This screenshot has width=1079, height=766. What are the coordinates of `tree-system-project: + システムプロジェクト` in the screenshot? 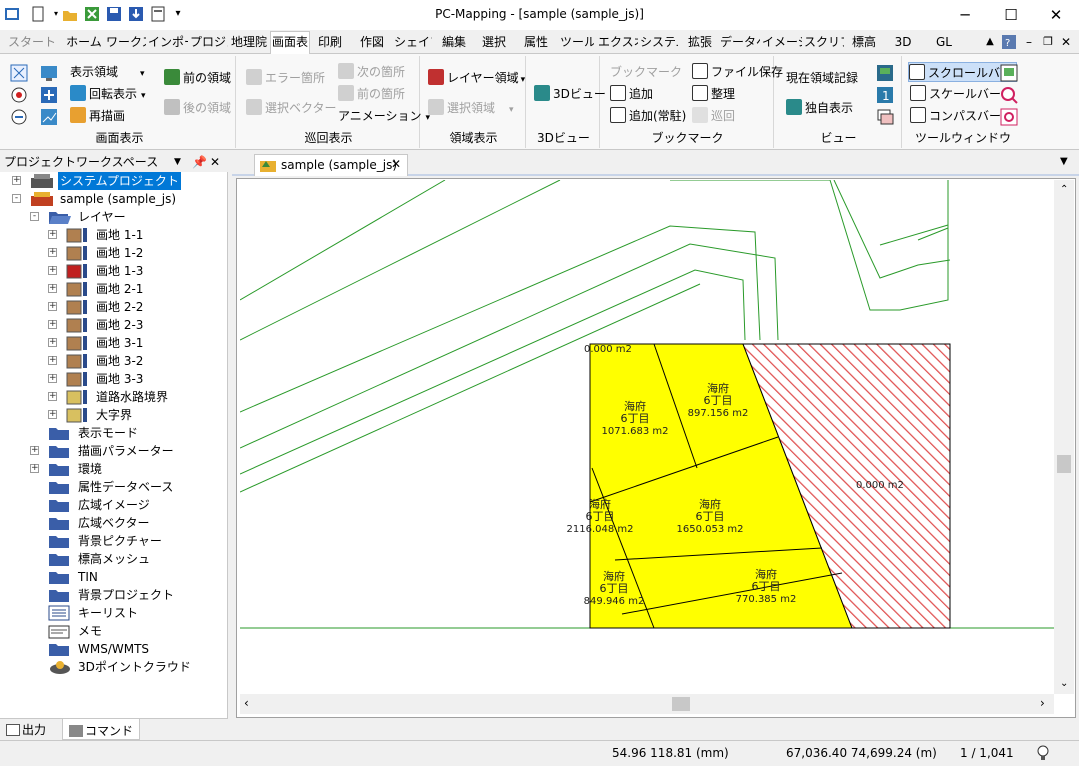 It's located at (113, 181).